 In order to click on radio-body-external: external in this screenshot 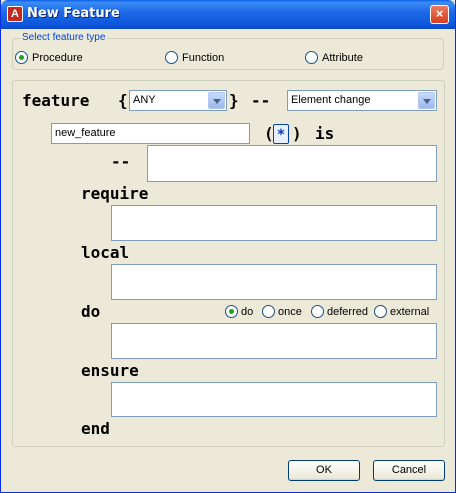, I will do `click(401, 311)`.